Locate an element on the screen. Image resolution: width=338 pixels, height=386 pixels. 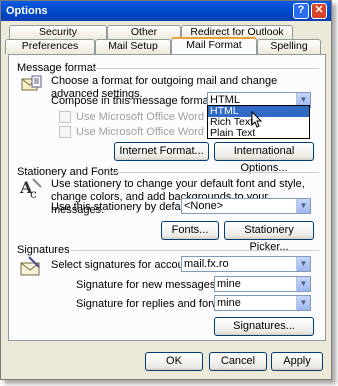
word-edit-checkbox is located at coordinates (65, 117).